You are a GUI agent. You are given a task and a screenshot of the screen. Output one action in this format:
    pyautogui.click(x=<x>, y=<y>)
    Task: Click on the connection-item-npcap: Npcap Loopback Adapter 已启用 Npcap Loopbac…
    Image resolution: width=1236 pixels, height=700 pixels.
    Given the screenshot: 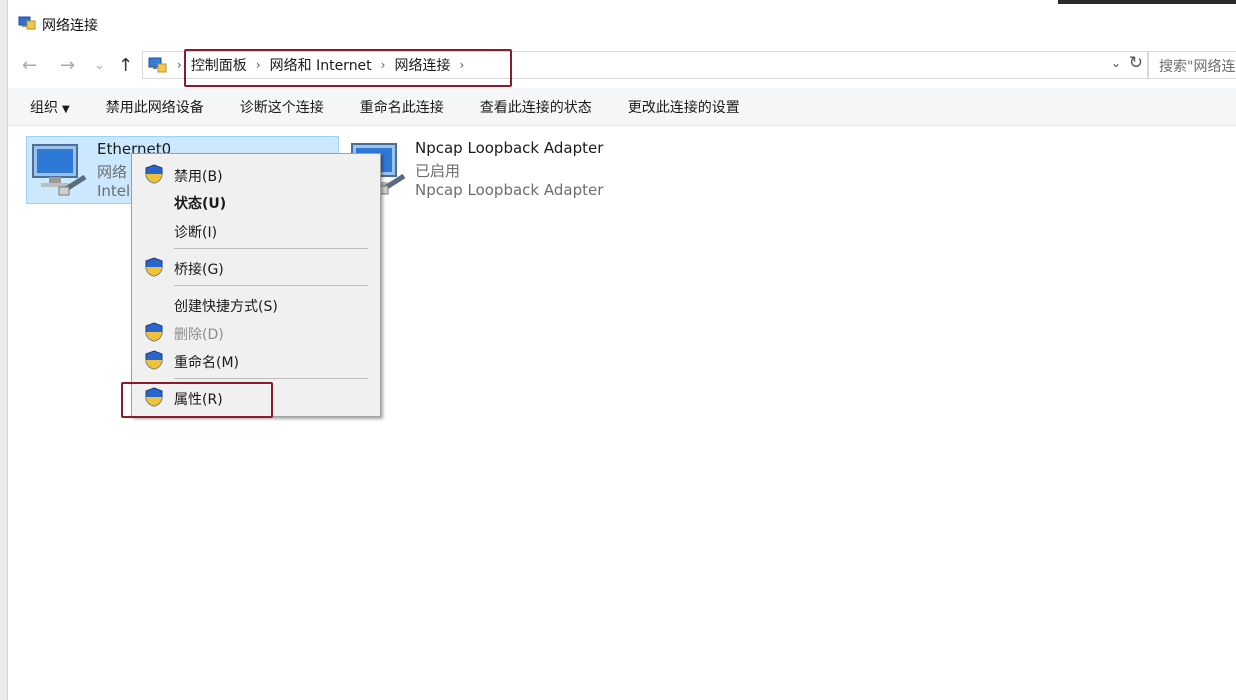 What is the action you would take?
    pyautogui.click(x=491, y=170)
    